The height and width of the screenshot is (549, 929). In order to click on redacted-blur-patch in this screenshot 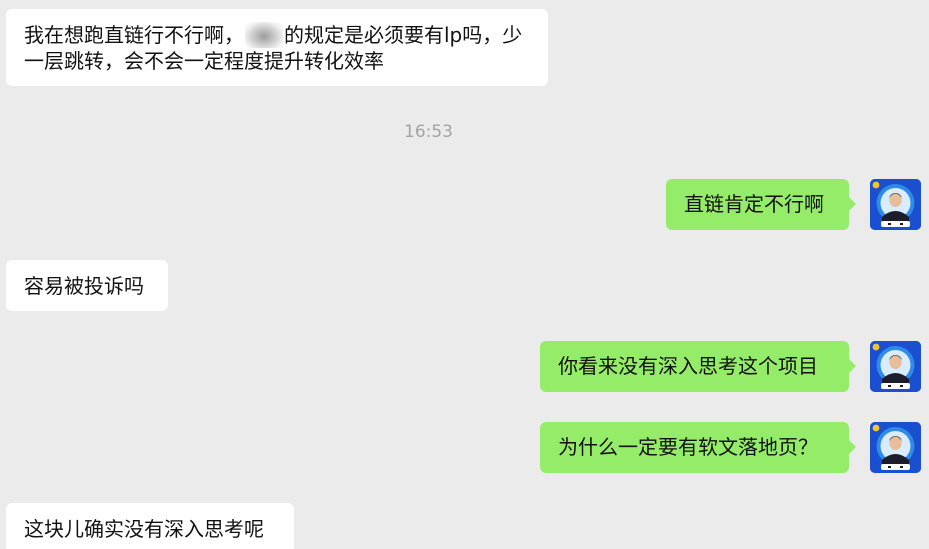, I will do `click(264, 35)`.